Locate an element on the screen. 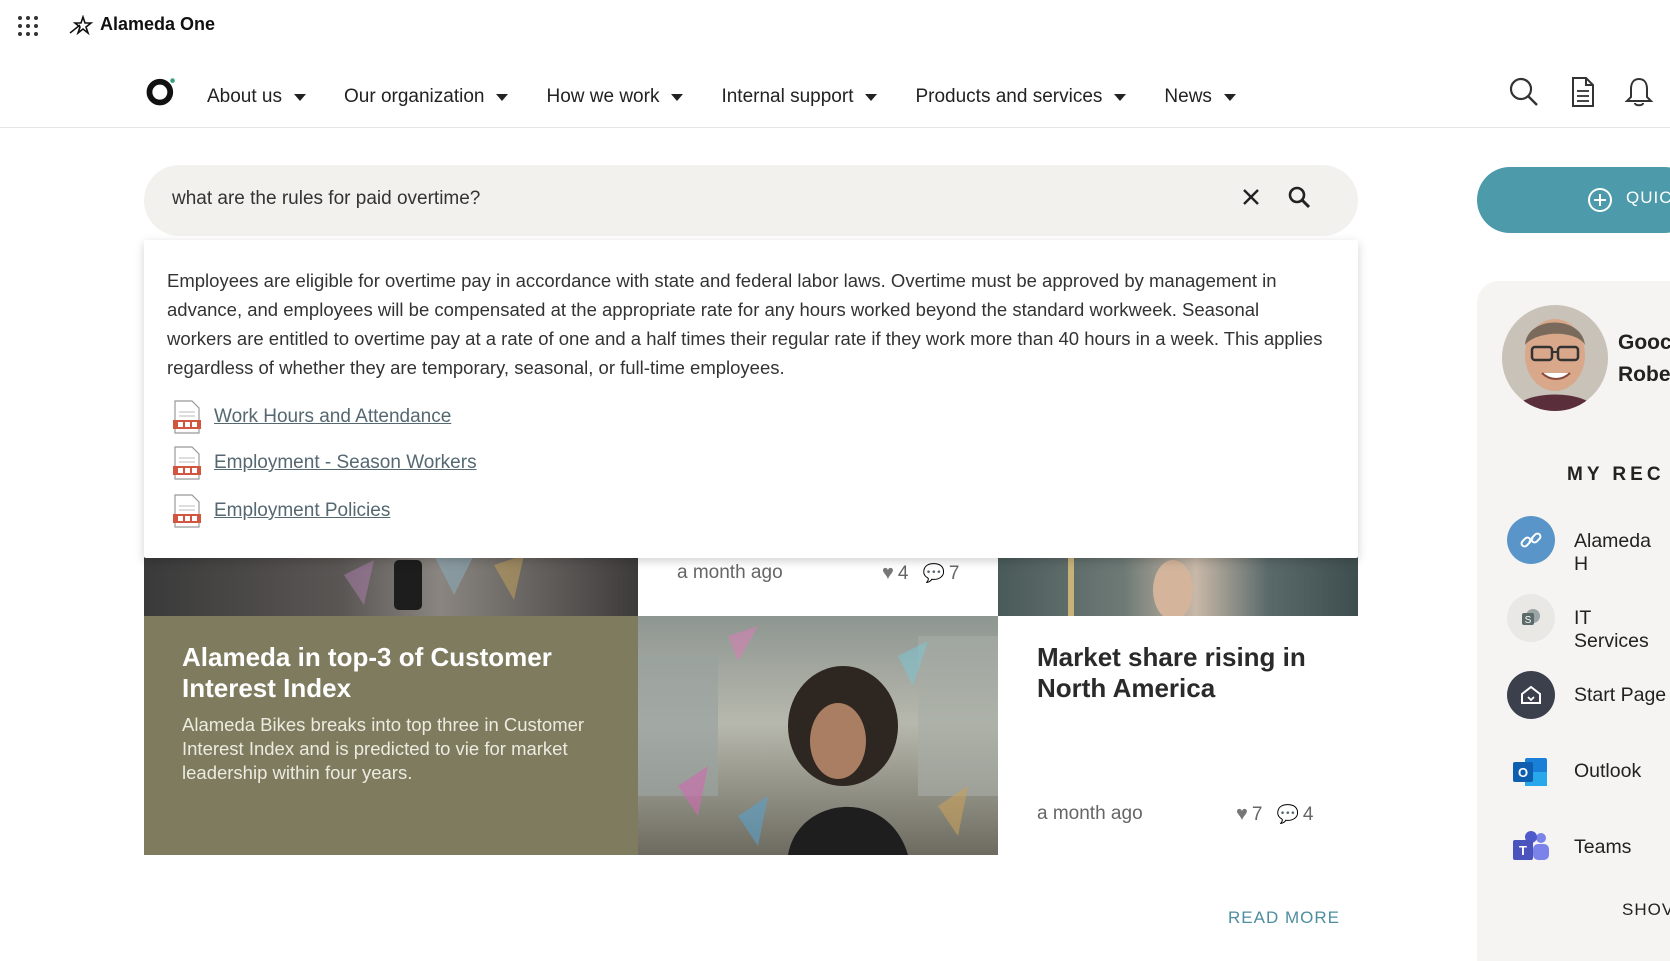 The height and width of the screenshot is (961, 1670). search-input: what are the rules for paid overtime? is located at coordinates (326, 199).